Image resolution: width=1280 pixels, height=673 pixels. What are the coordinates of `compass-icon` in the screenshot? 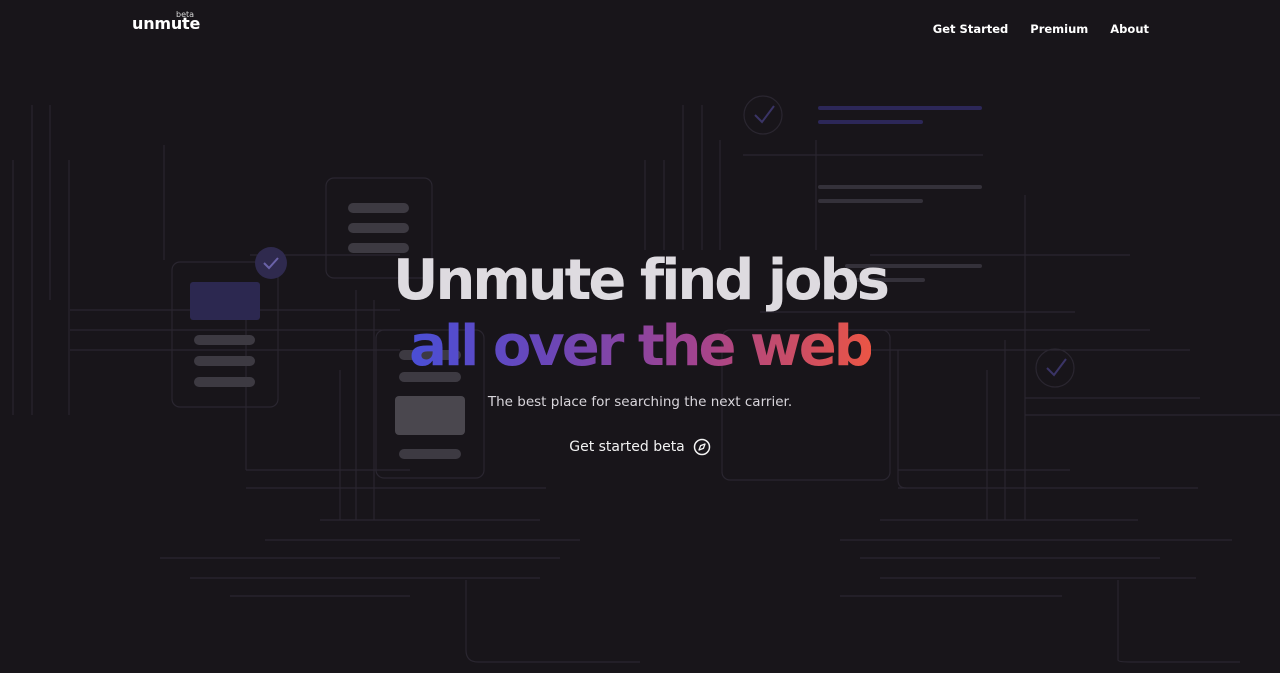 It's located at (702, 447).